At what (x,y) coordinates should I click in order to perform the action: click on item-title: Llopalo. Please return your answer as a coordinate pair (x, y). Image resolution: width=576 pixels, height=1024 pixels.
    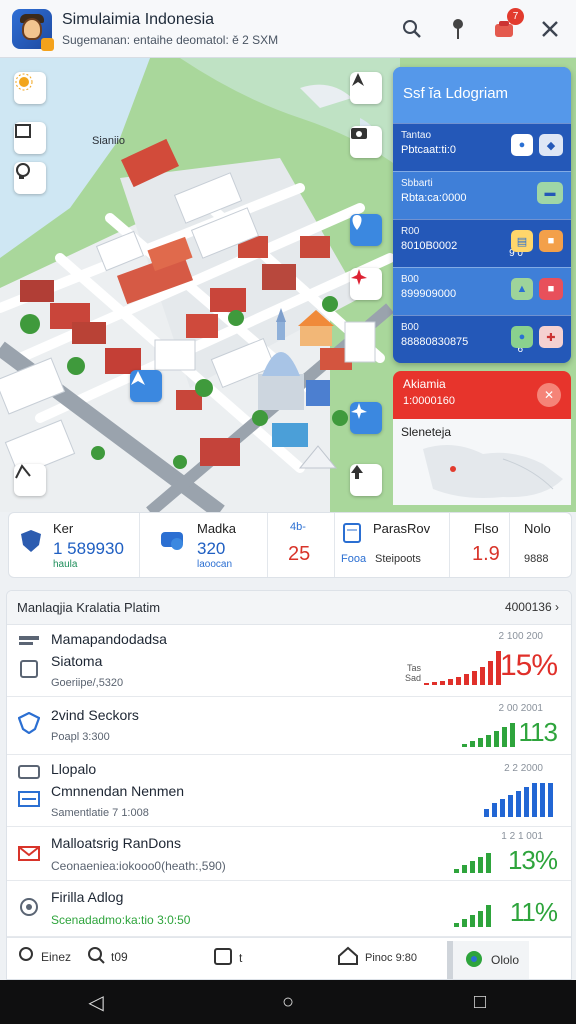
    Looking at the image, I should click on (74, 769).